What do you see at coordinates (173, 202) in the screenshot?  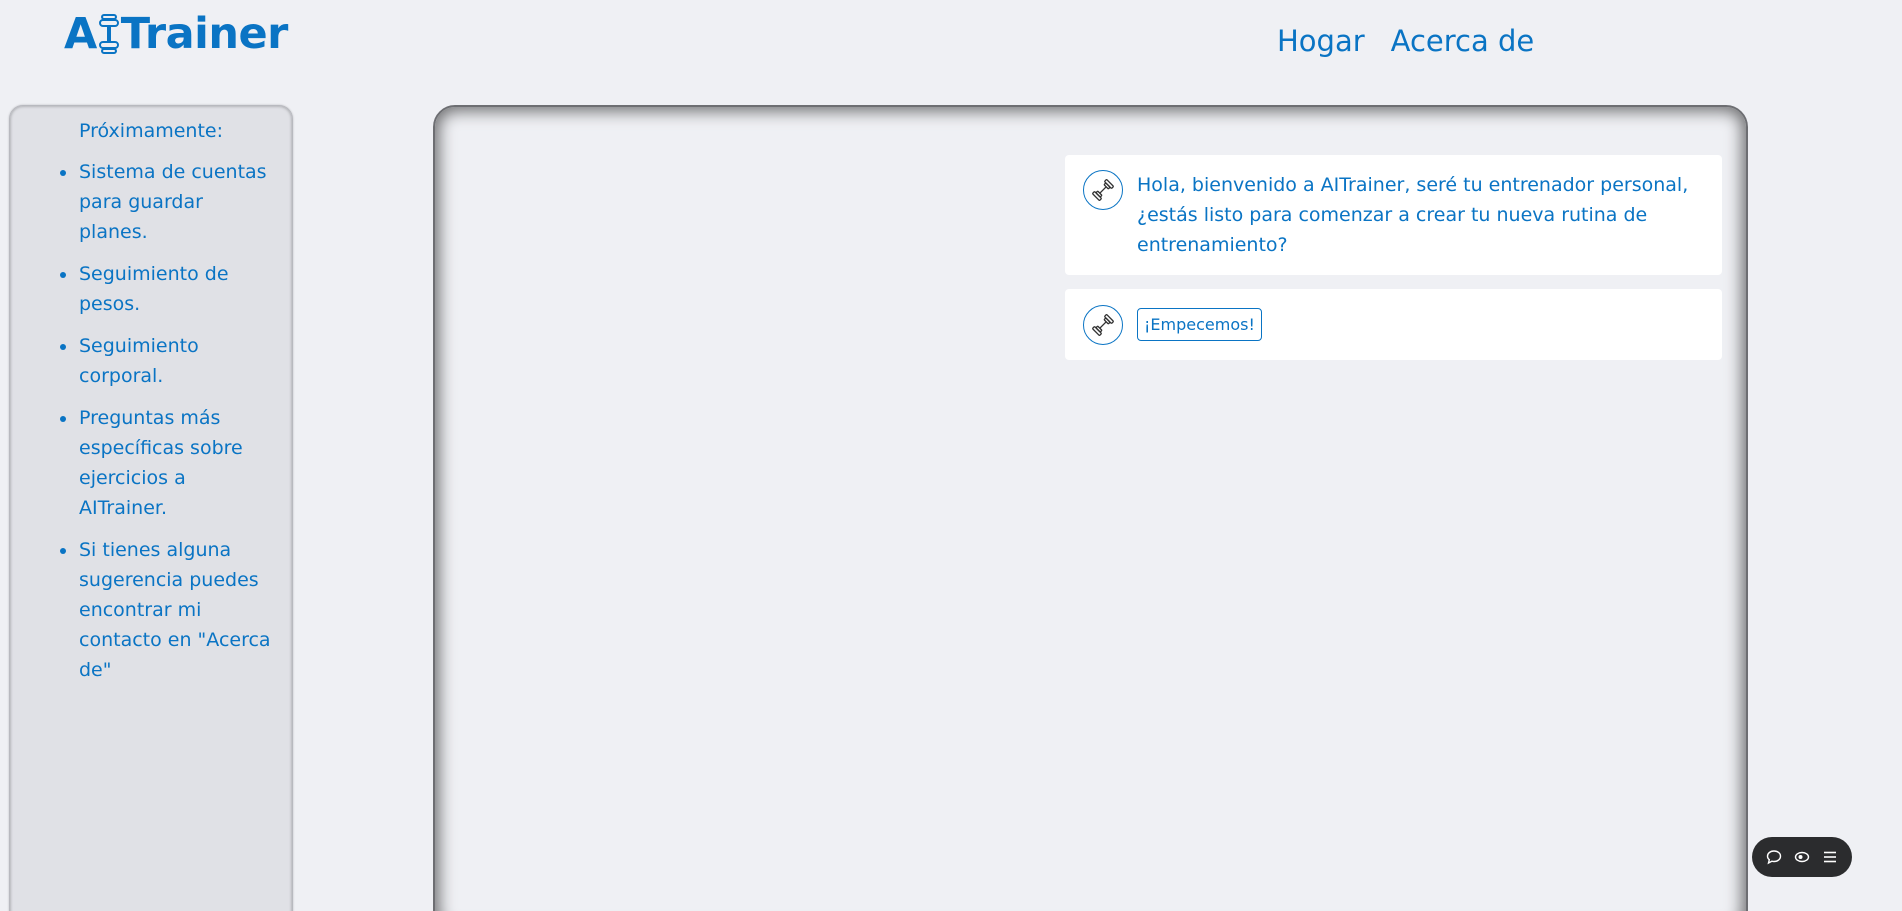 I see `list-item-label: Sistema de cuentas para guardar planes.` at bounding box center [173, 202].